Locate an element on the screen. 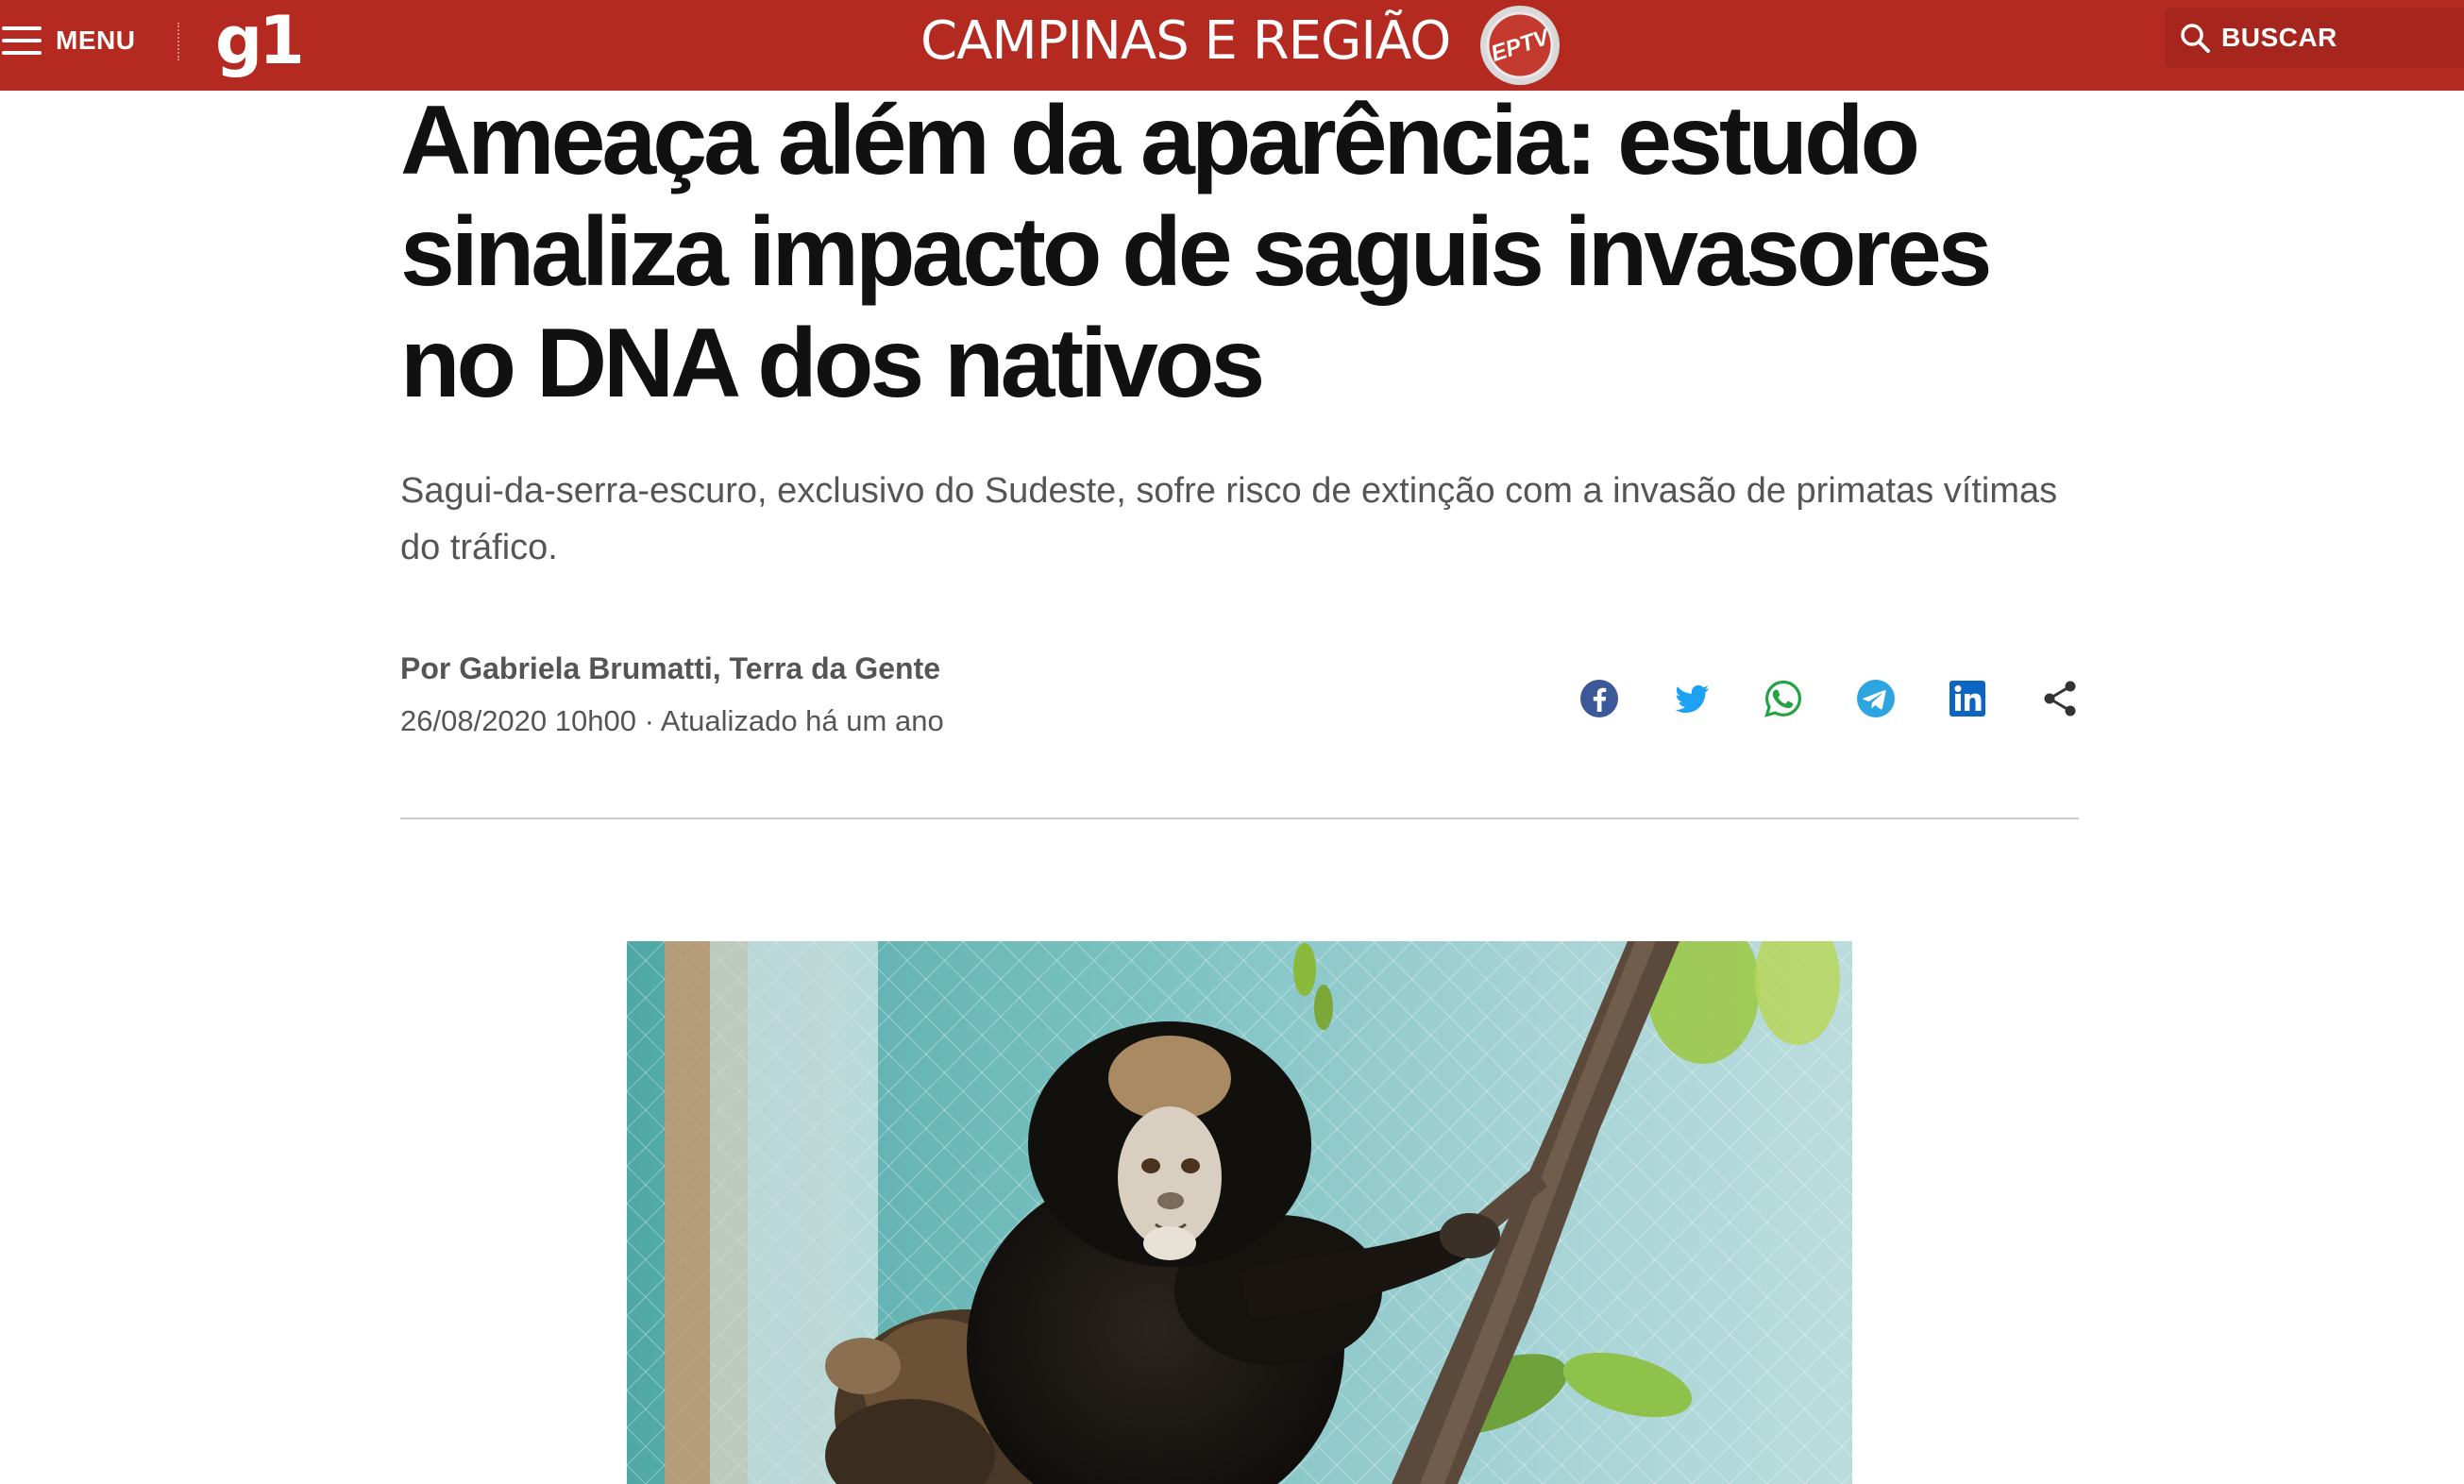  share-bar is located at coordinates (1829, 698).